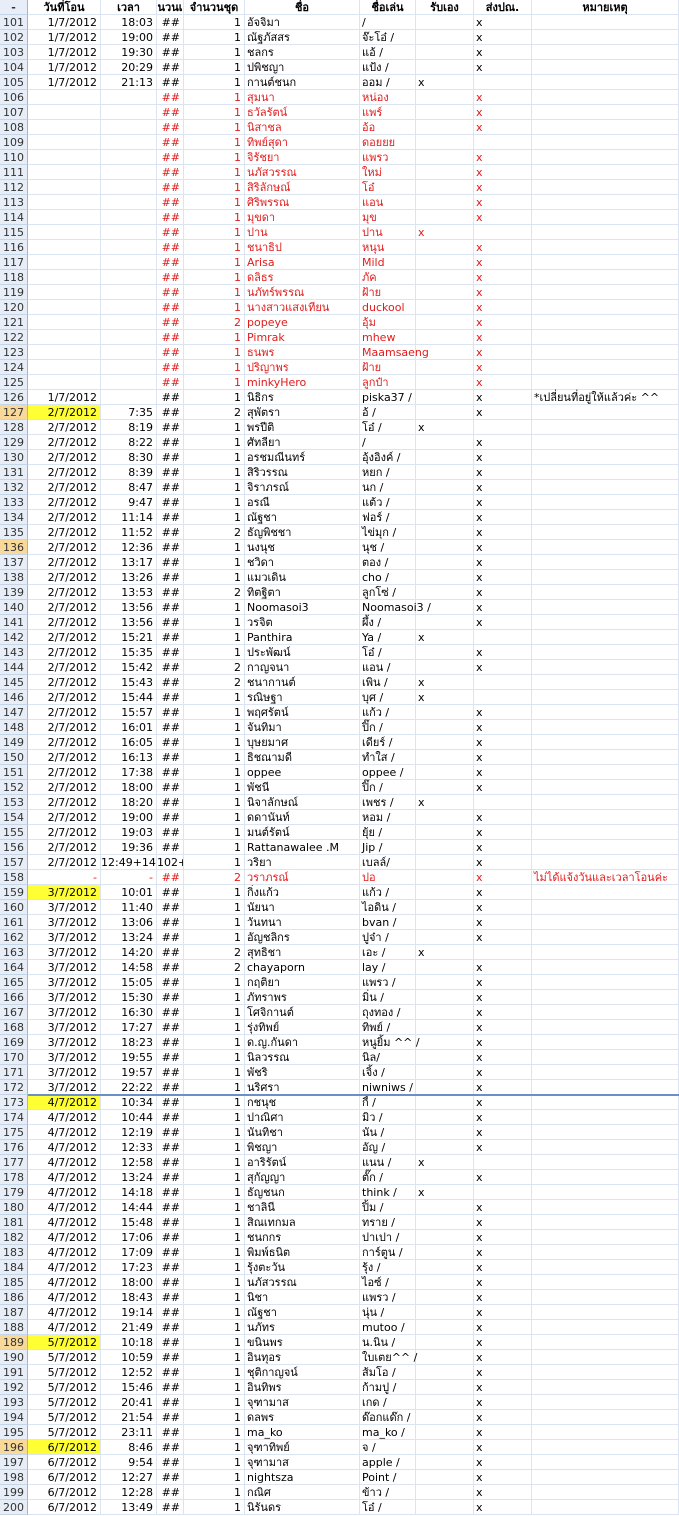 This screenshot has width=679, height=1516. Describe the element at coordinates (14, 862) in the screenshot. I see `row-header: 157` at that location.